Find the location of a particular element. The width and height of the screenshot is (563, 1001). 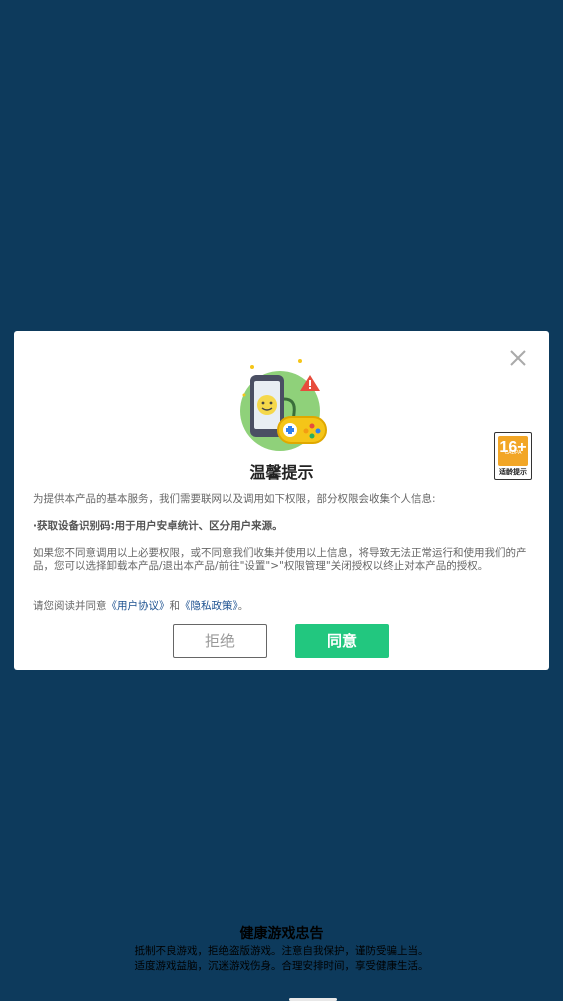

health-advisory-line: 抵制不良游戏，拒绝盗版游戏。注意自我保护，谨防受骗上当。 is located at coordinates (281, 951).